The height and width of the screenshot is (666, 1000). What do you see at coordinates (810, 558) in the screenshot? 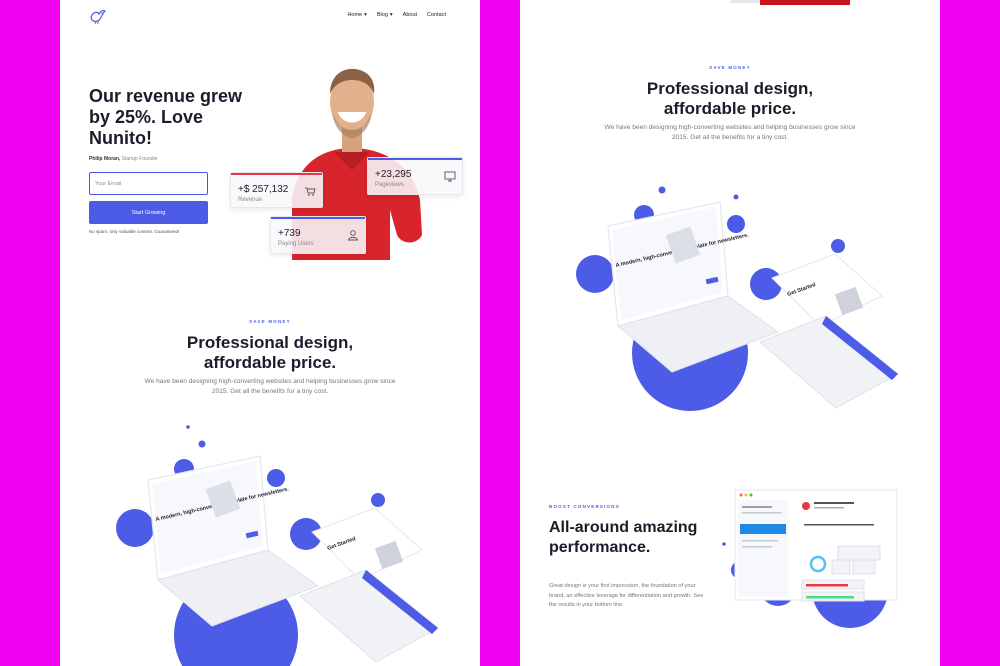
I see `dashboard-illustration` at bounding box center [810, 558].